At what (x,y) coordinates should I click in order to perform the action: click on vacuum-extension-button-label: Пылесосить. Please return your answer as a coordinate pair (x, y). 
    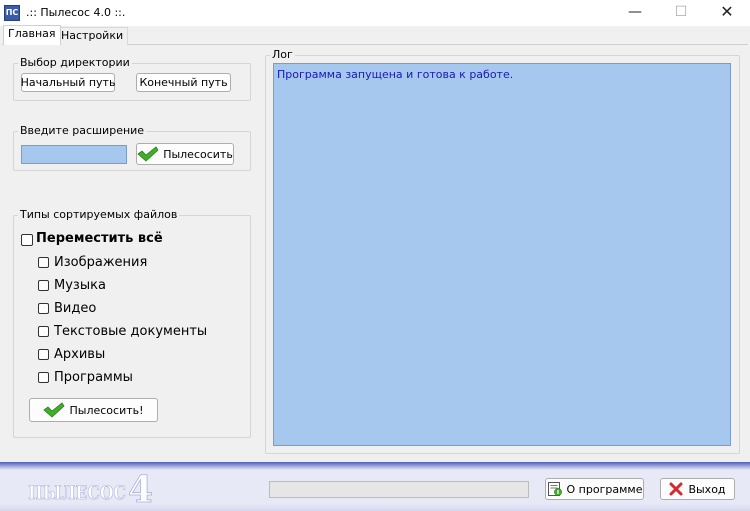
    Looking at the image, I should click on (198, 154).